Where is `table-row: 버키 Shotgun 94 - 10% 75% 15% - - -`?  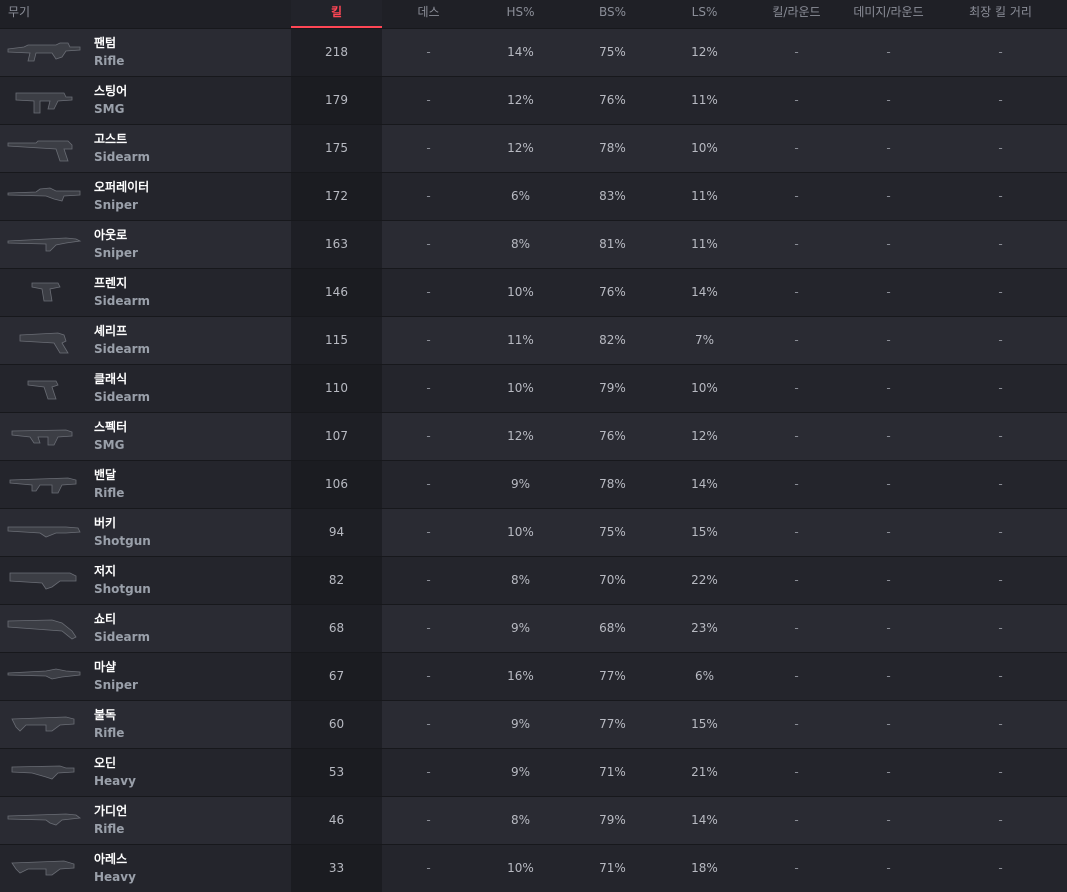 table-row: 버키 Shotgun 94 - 10% 75% 15% - - - is located at coordinates (533, 532).